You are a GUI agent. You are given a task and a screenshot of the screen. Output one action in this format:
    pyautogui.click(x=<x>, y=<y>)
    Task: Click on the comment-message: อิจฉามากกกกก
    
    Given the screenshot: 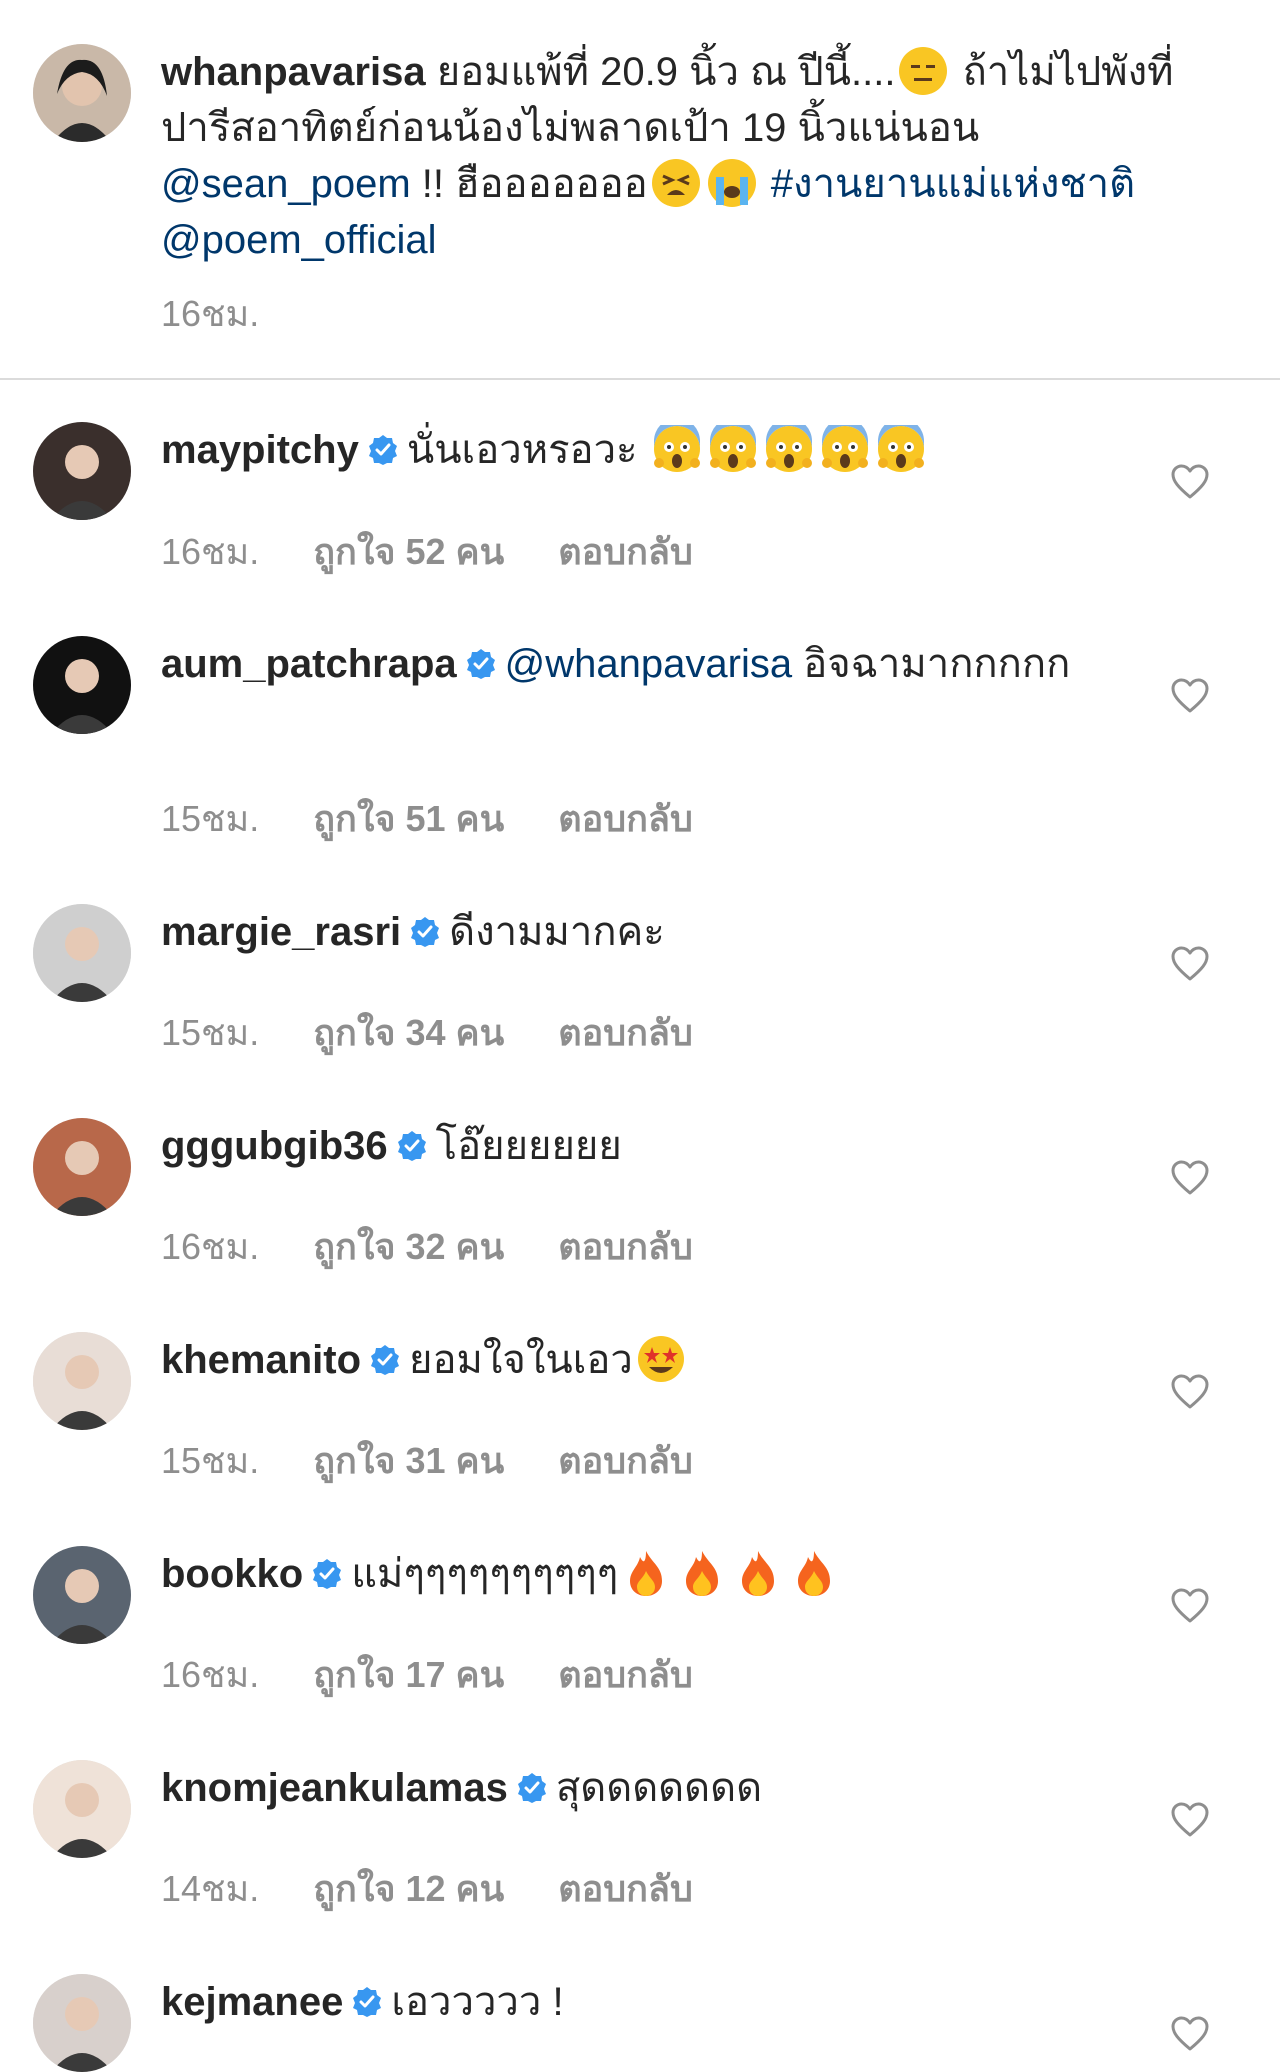 What is the action you would take?
    pyautogui.click(x=931, y=664)
    